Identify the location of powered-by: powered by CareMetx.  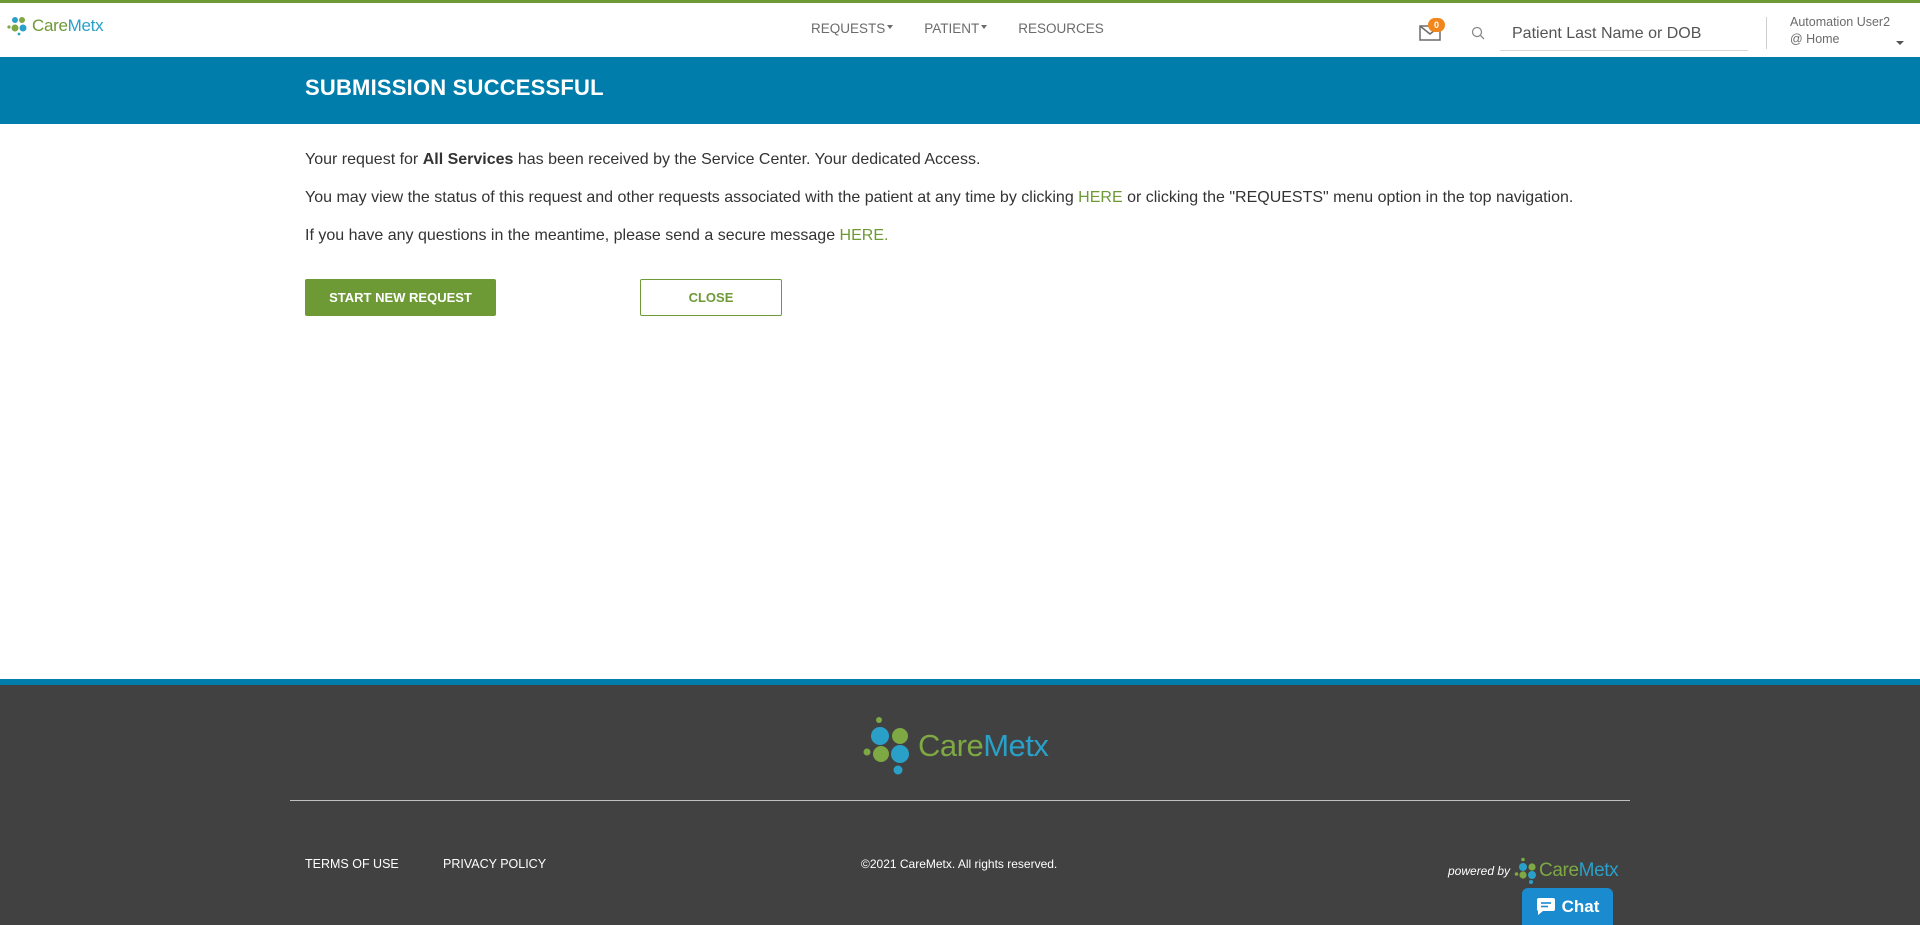
(1533, 871).